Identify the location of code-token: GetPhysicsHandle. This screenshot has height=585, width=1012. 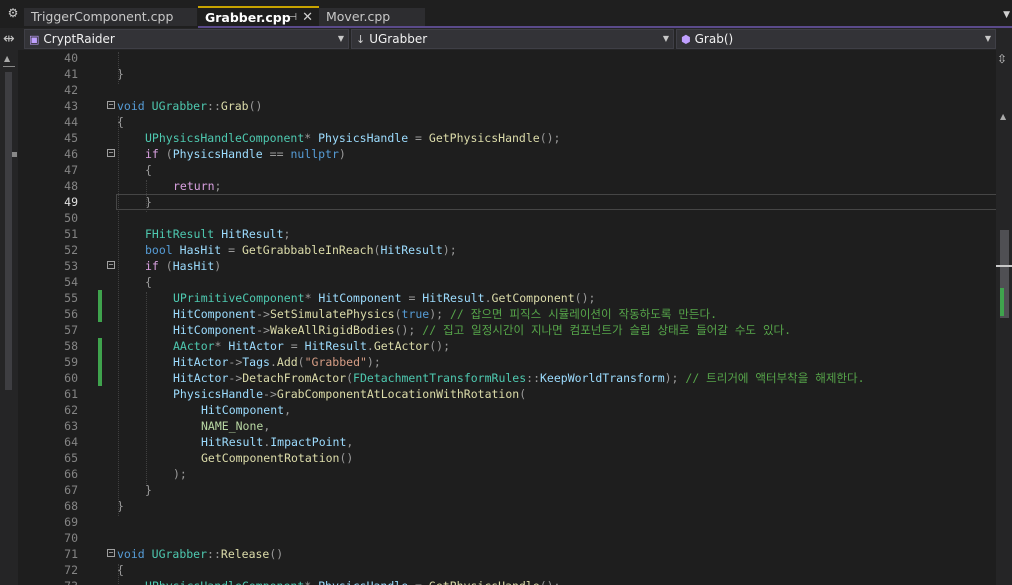
(484, 138).